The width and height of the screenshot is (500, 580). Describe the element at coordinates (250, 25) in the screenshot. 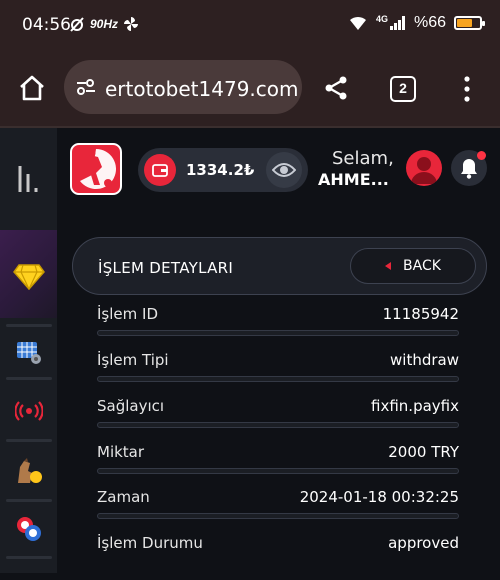

I see `status-bar: 04:56 90Hz 4G %66` at that location.